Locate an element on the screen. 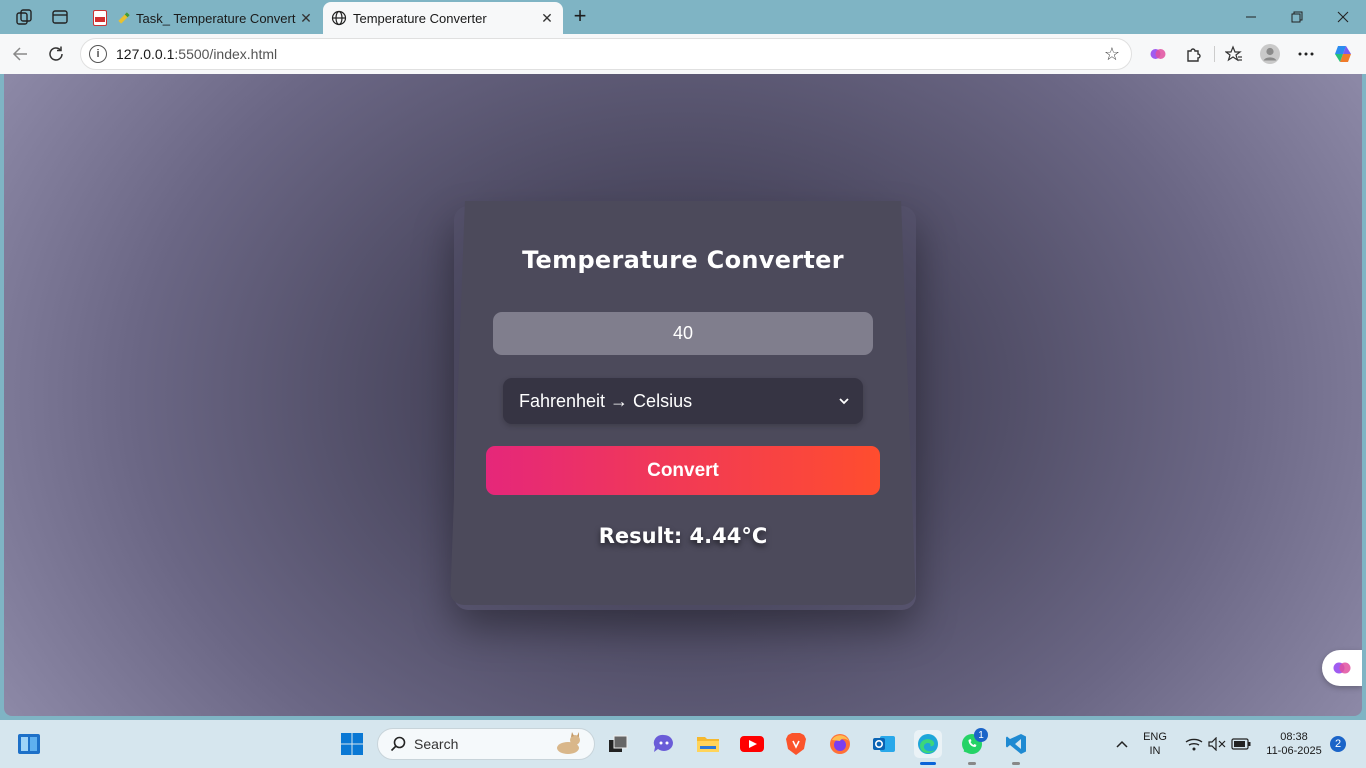 Image resolution: width=1366 pixels, height=768 pixels. minimize-button is located at coordinates (1251, 17).